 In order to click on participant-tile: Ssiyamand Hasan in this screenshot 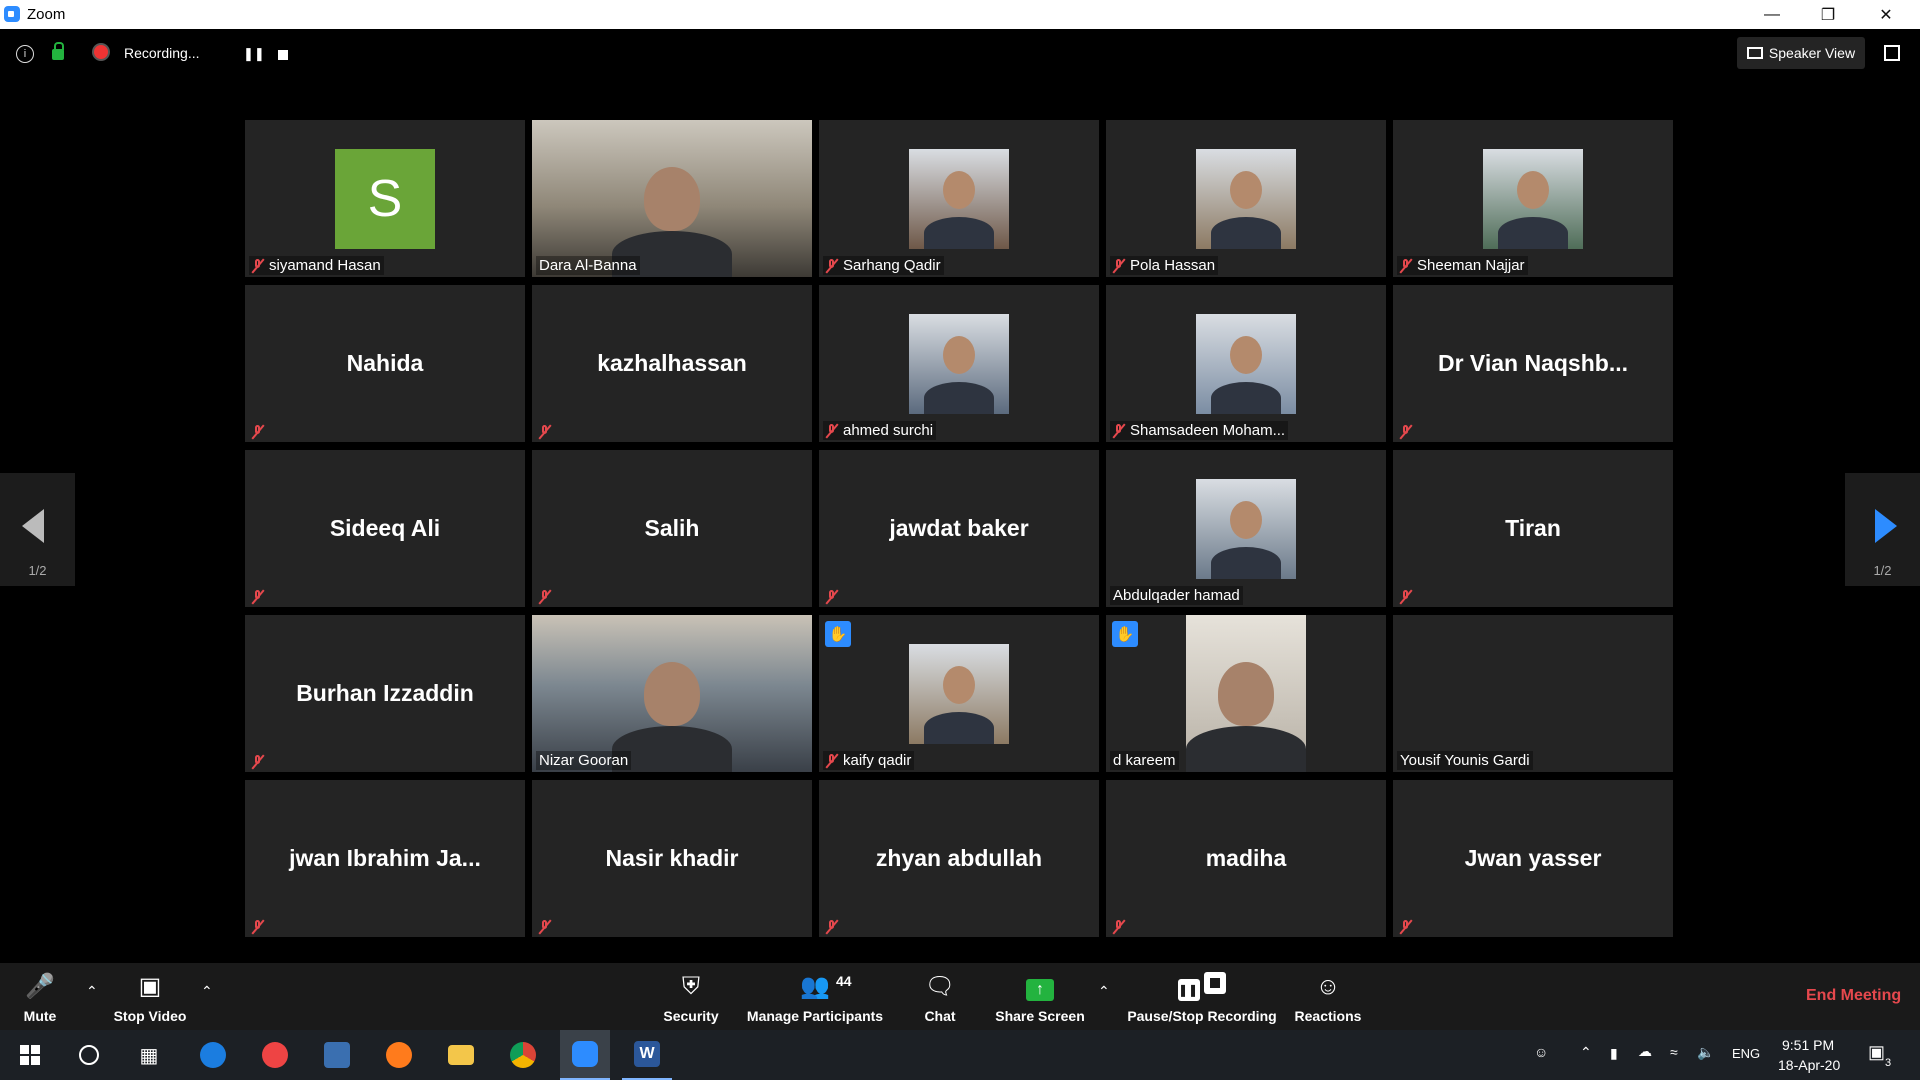, I will do `click(385, 198)`.